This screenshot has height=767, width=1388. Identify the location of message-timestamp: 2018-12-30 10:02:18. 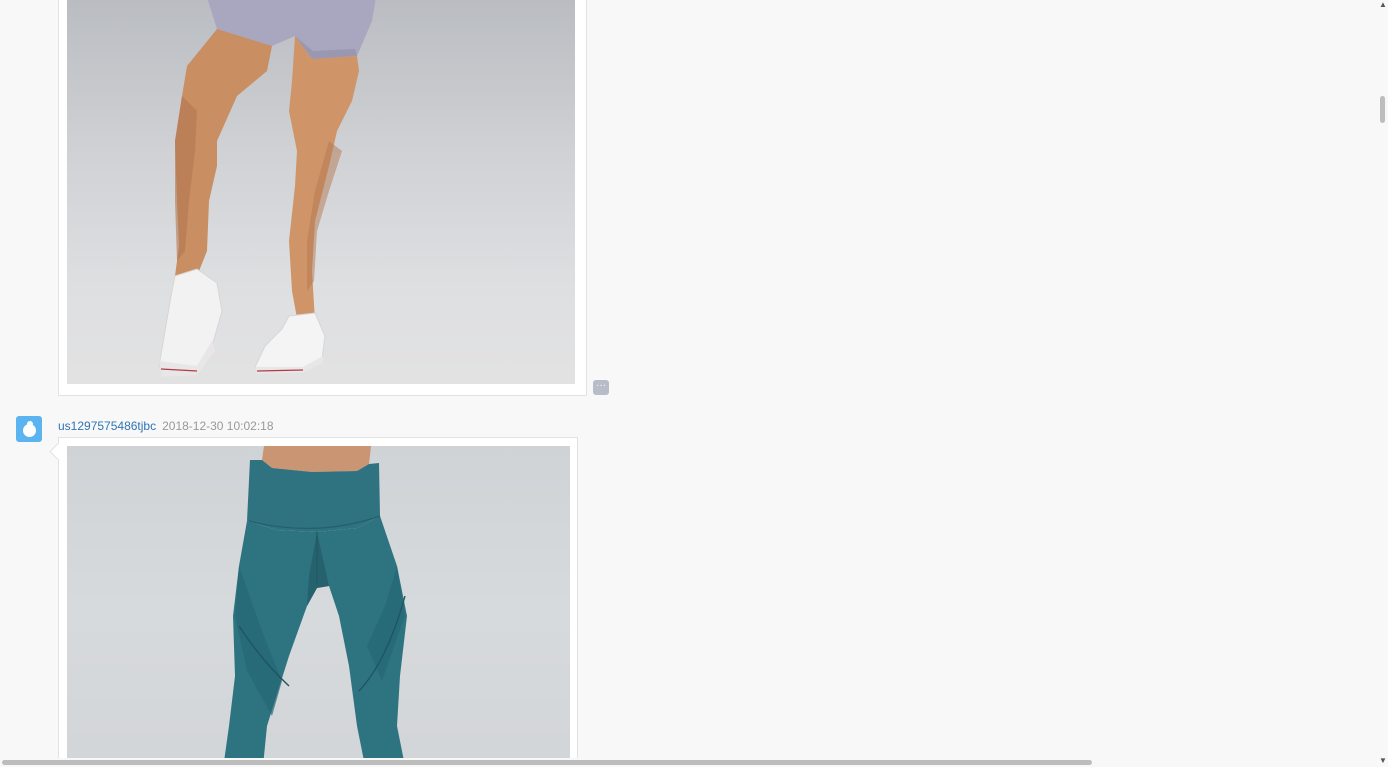
(218, 426).